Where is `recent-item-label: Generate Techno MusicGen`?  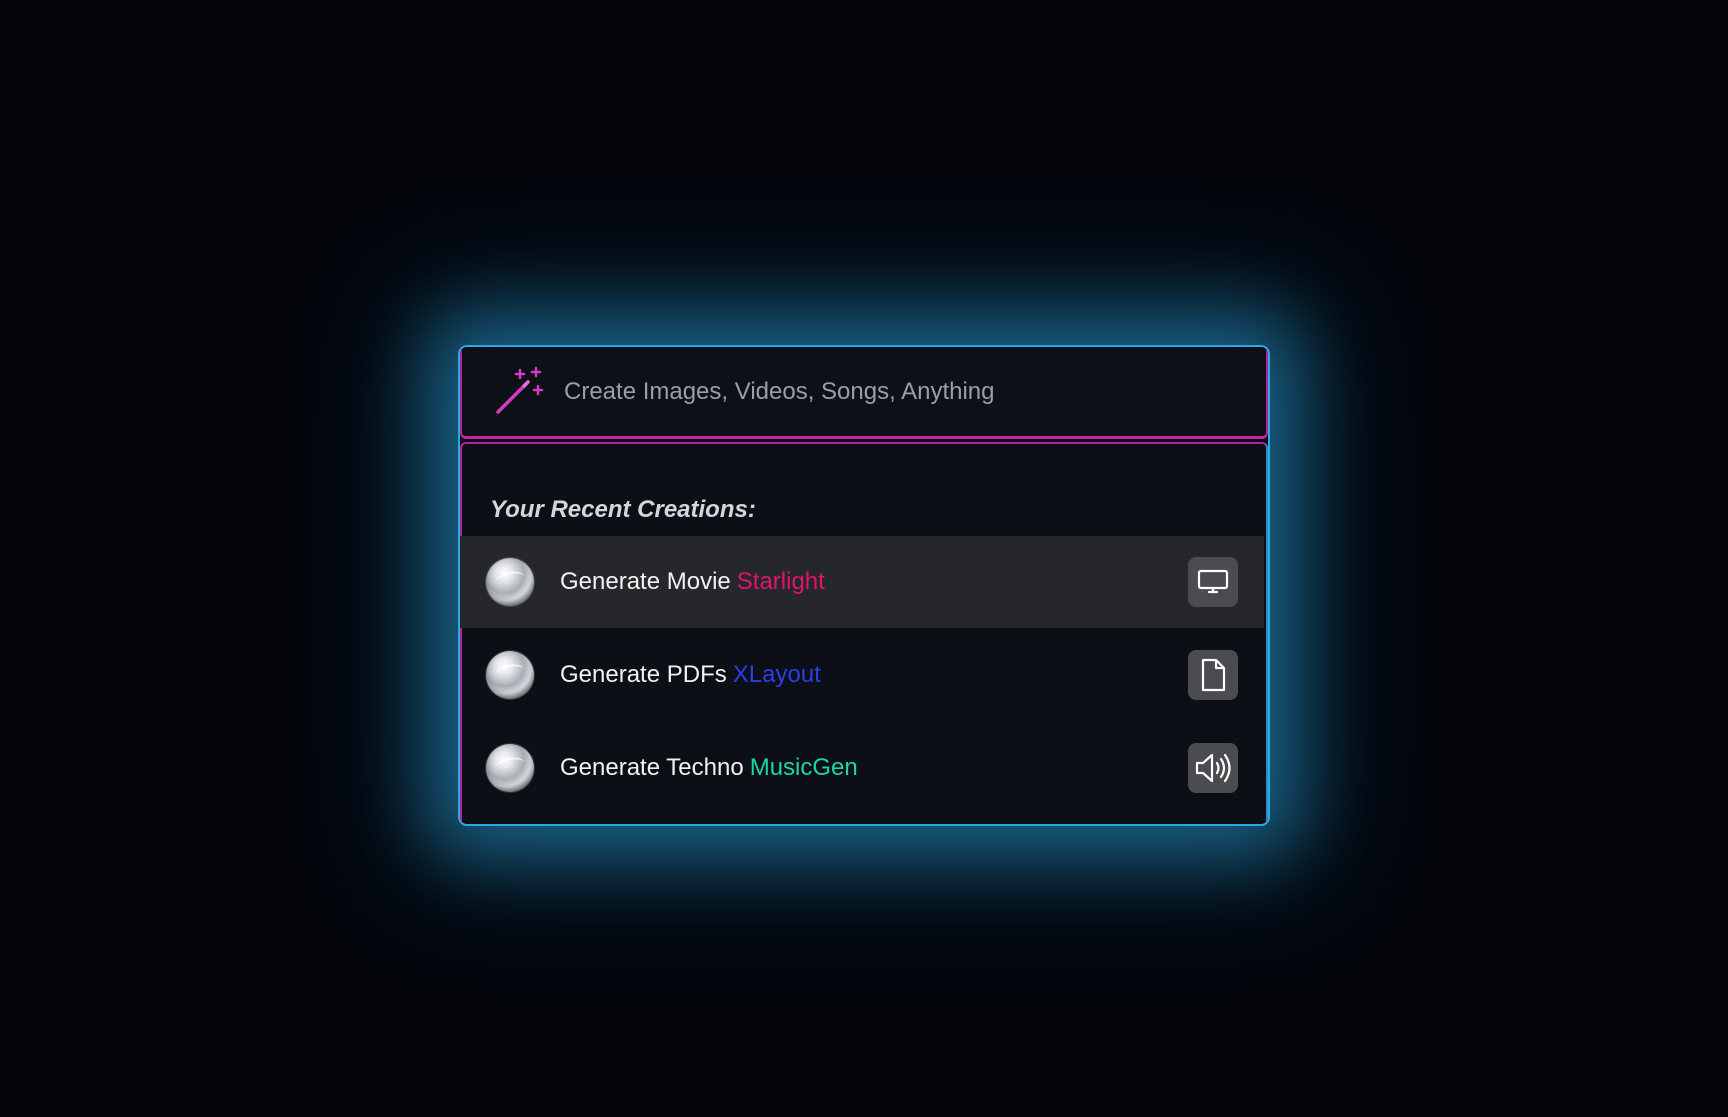 recent-item-label: Generate Techno MusicGen is located at coordinates (874, 768).